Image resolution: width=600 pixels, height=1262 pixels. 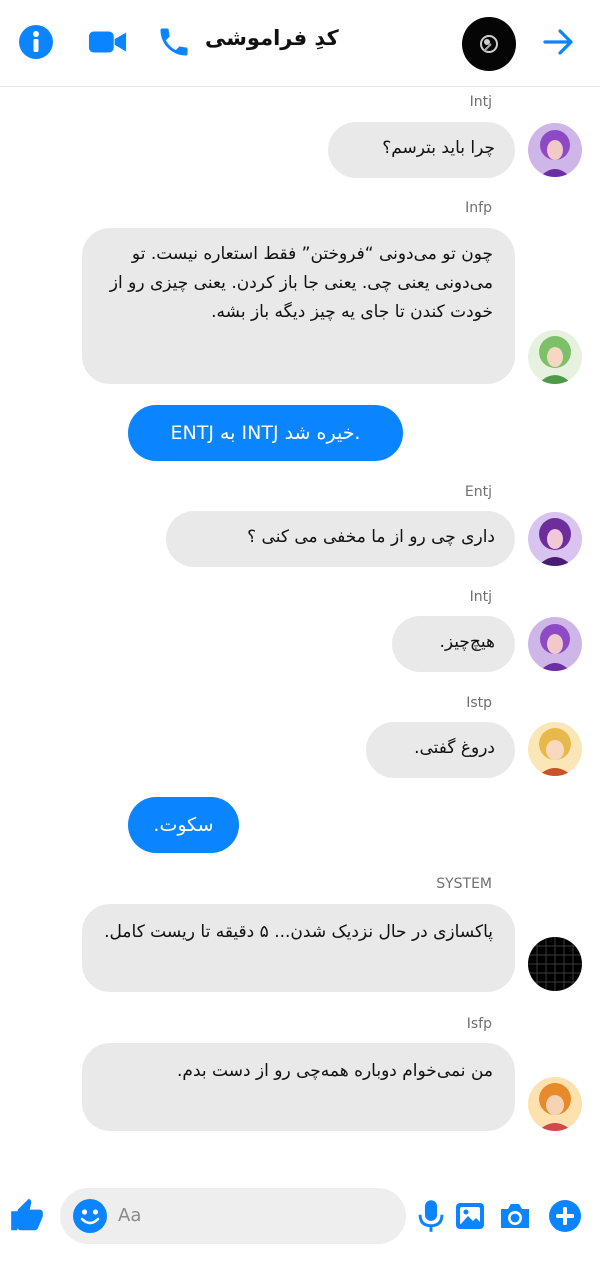 I want to click on arrow-right-icon, so click(x=558, y=42).